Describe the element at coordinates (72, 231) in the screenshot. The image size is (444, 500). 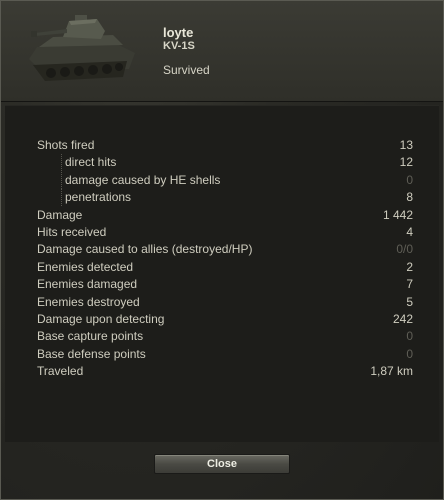
I see `stat-label: Hits received` at that location.